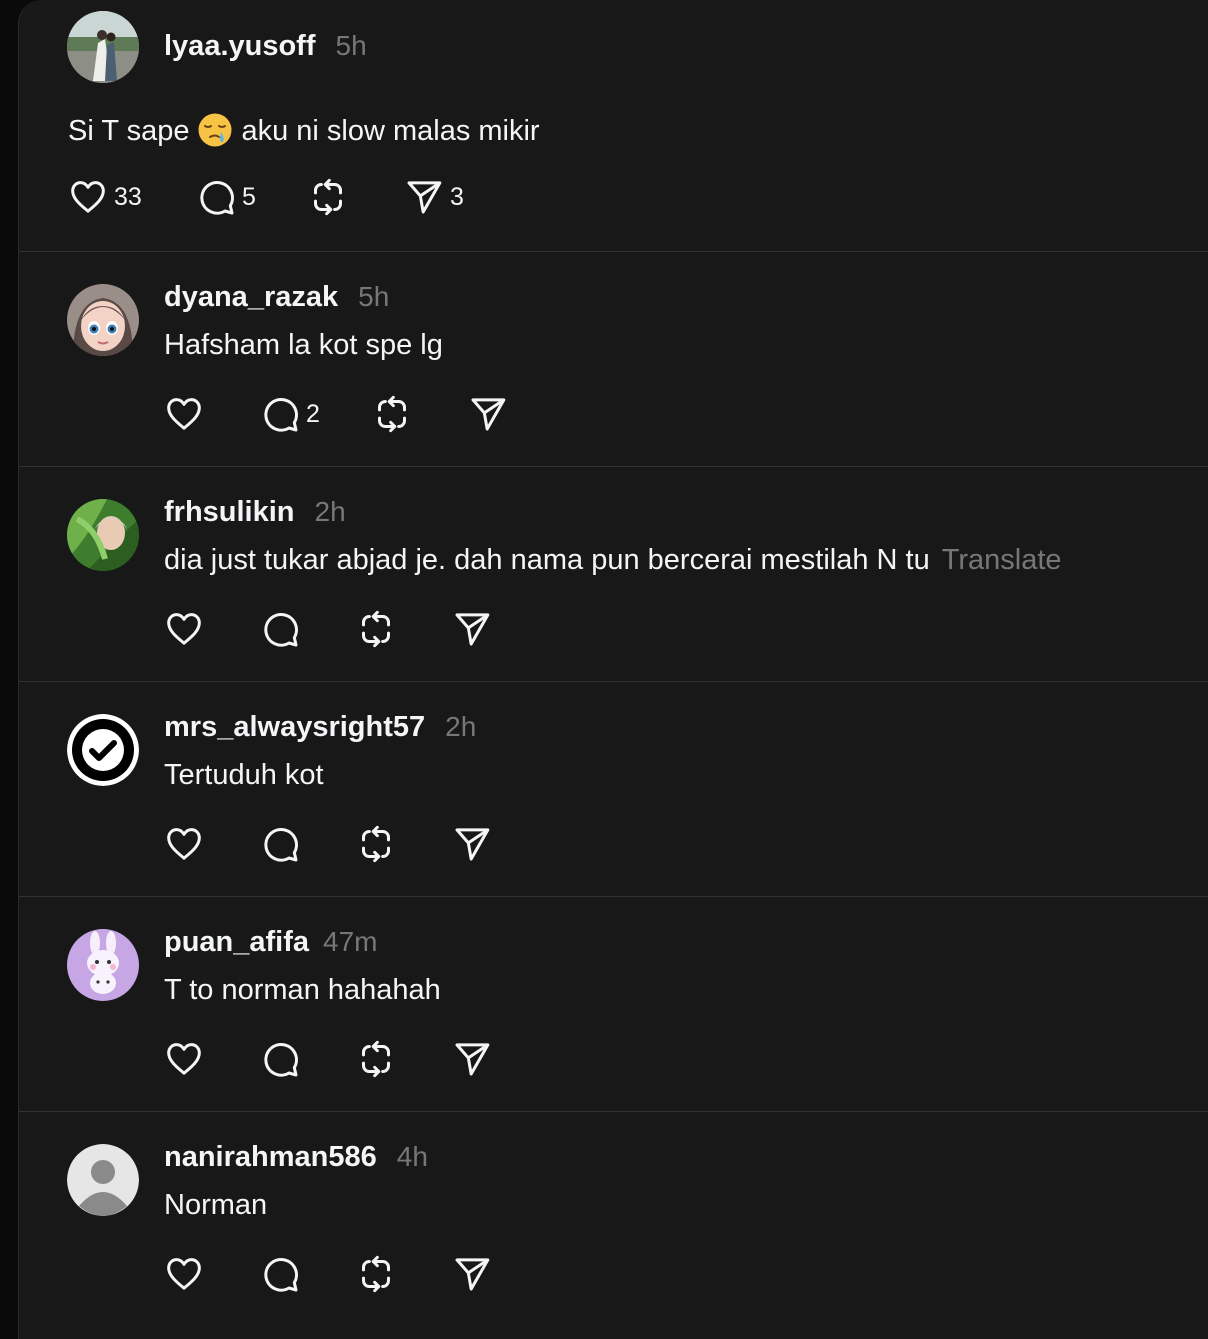  What do you see at coordinates (129, 131) in the screenshot?
I see `post-text-part-1: Si T sape` at bounding box center [129, 131].